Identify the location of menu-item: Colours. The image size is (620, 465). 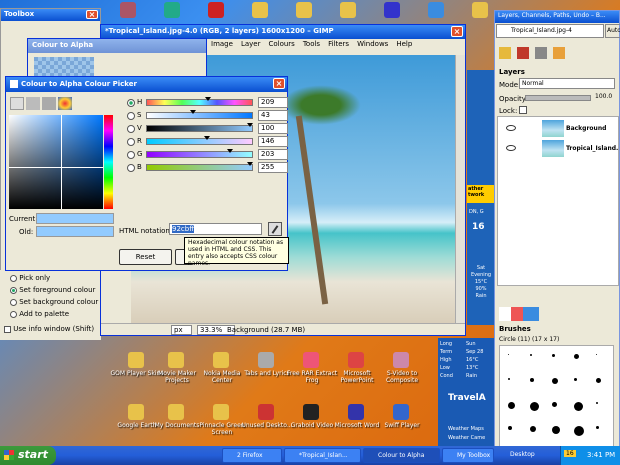
(281, 44).